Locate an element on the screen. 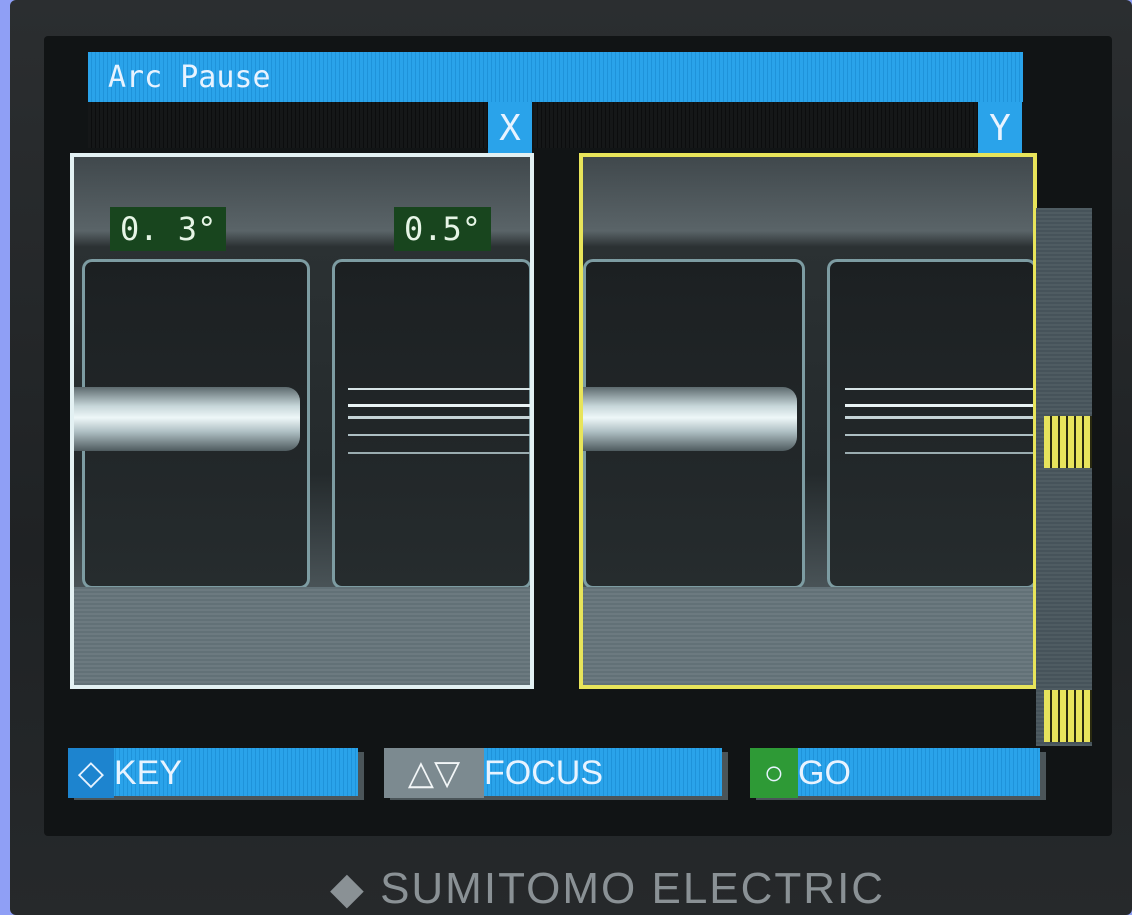  y-camera-label: Y is located at coordinates (1000, 128).